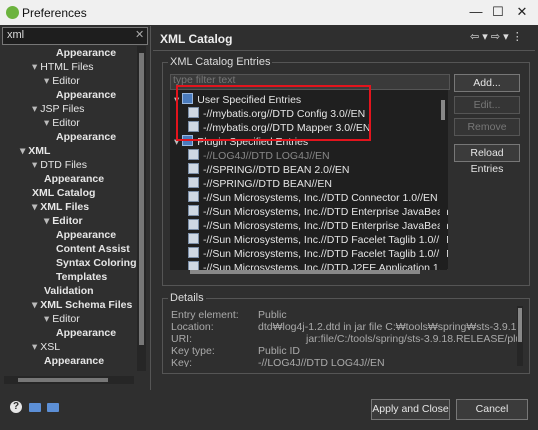  What do you see at coordinates (487, 159) in the screenshot?
I see `reload-entries-button: Reload Entries` at bounding box center [487, 159].